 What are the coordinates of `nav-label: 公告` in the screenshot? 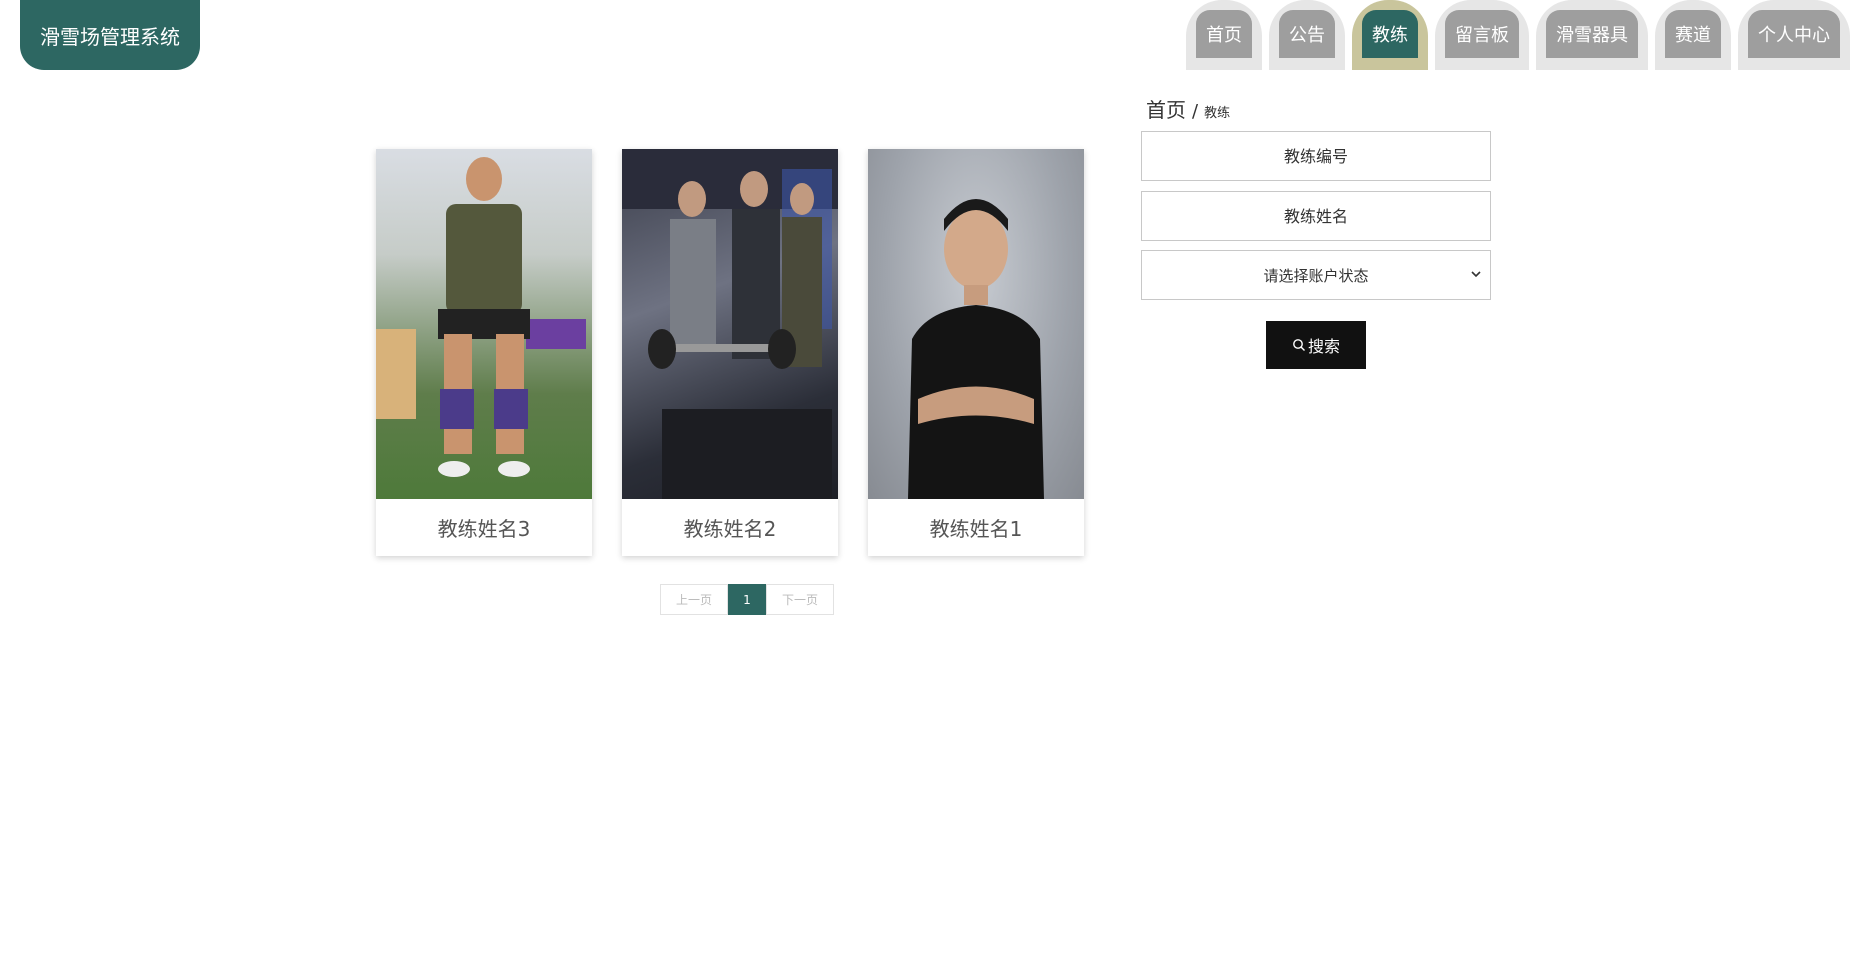 It's located at (1307, 34).